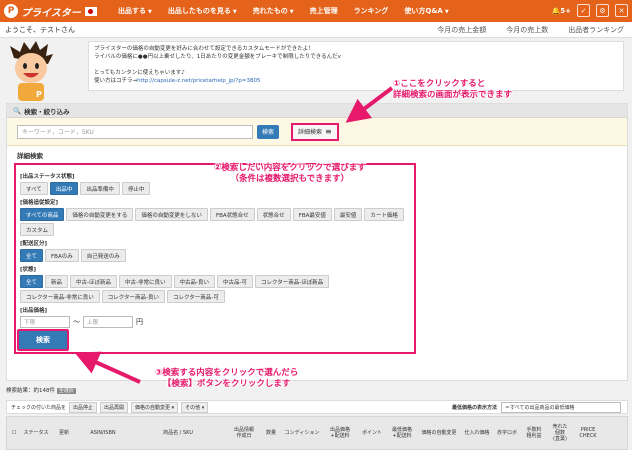  What do you see at coordinates (94, 281) in the screenshot?
I see `filter-option: 中古-ほぼ新品` at bounding box center [94, 281].